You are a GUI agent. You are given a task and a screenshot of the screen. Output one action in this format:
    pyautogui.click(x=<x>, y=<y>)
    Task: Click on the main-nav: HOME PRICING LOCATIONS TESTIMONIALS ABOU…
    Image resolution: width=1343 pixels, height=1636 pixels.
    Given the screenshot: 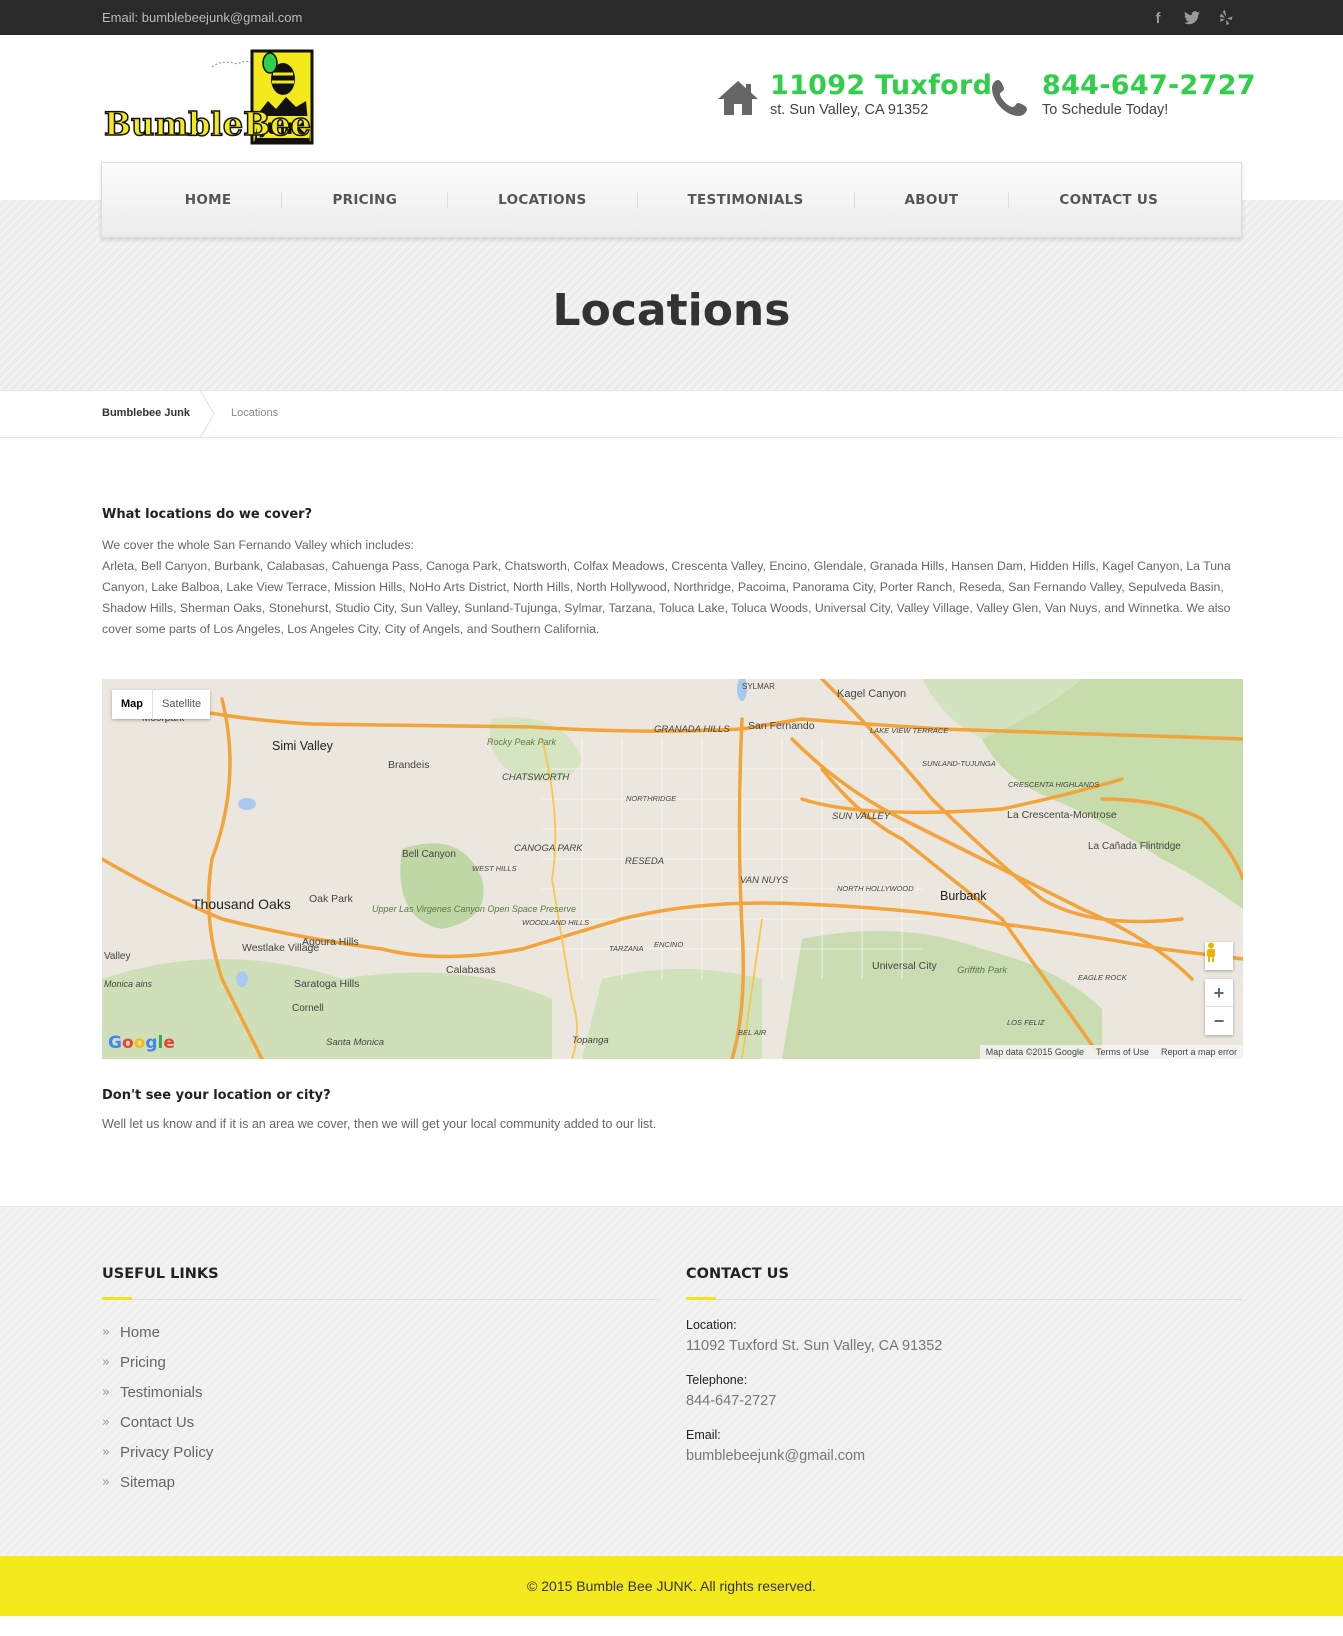 What is the action you would take?
    pyautogui.click(x=671, y=200)
    